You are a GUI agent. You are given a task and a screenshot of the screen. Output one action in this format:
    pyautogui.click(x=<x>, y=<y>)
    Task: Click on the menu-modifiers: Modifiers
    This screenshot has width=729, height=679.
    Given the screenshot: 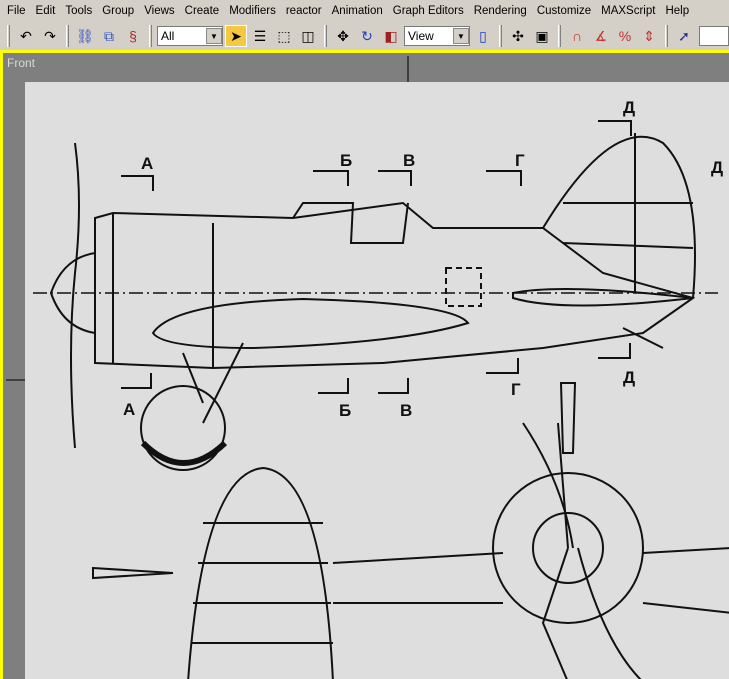 What is the action you would take?
    pyautogui.click(x=252, y=11)
    